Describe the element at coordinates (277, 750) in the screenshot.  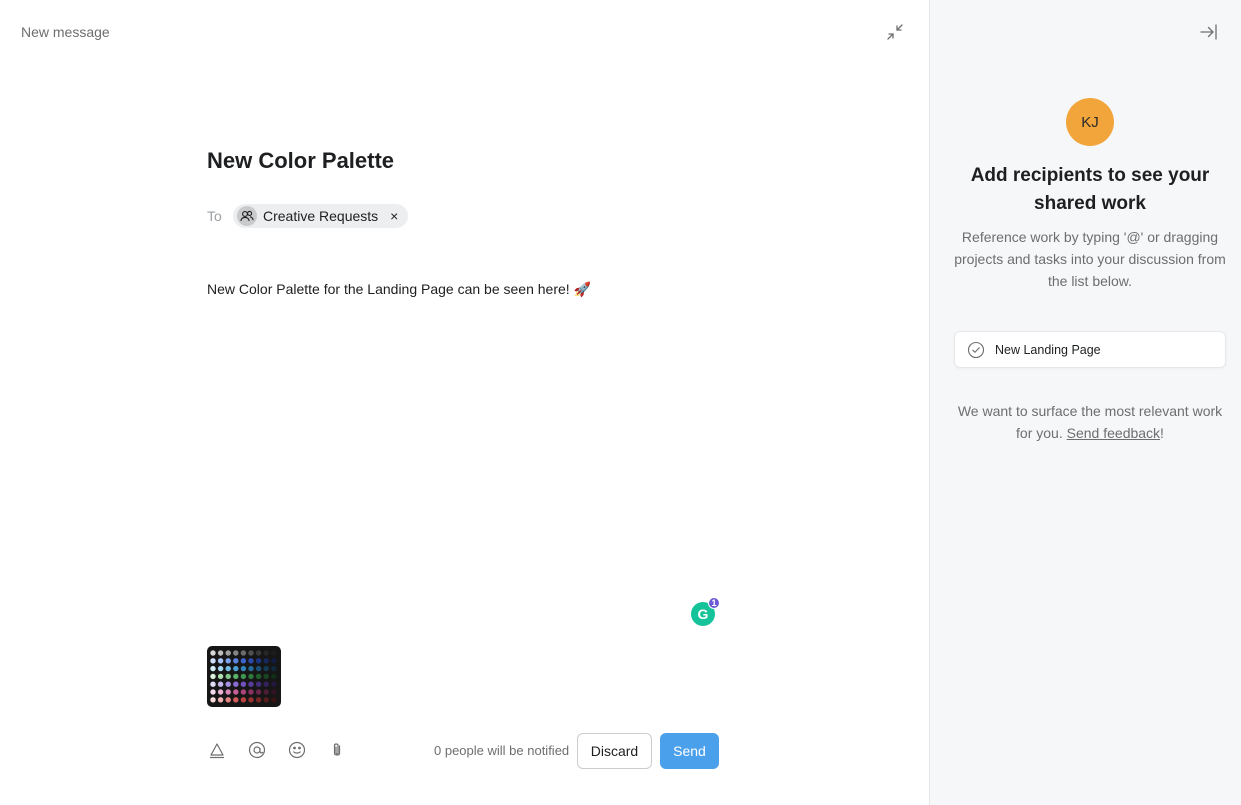
I see `compose-toolbar` at that location.